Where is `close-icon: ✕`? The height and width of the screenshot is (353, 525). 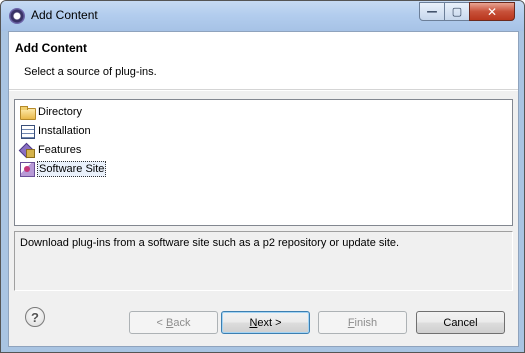 close-icon: ✕ is located at coordinates (492, 11).